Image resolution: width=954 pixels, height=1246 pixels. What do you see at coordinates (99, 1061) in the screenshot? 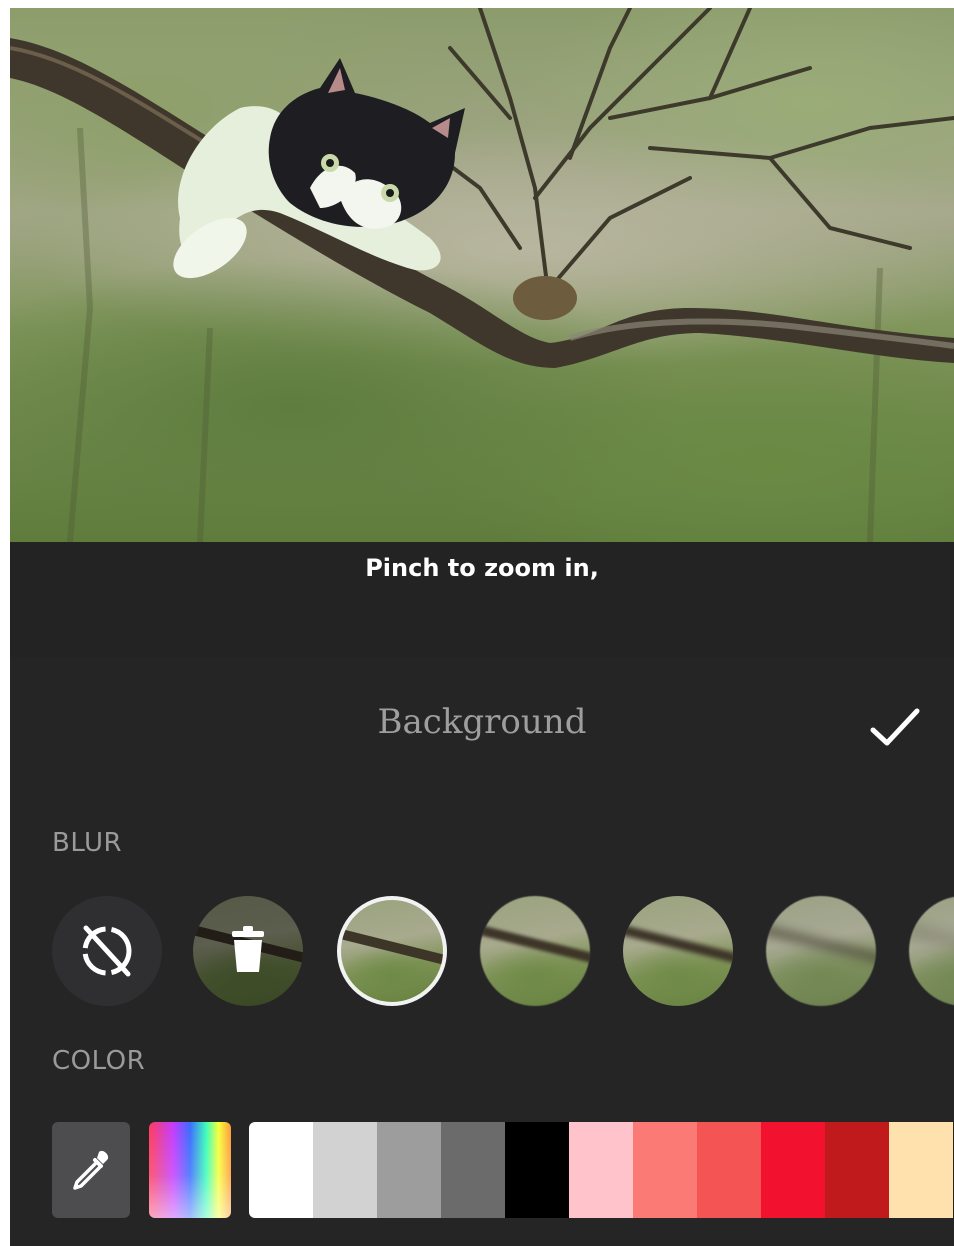
I see `color-section-label: COLOR` at bounding box center [99, 1061].